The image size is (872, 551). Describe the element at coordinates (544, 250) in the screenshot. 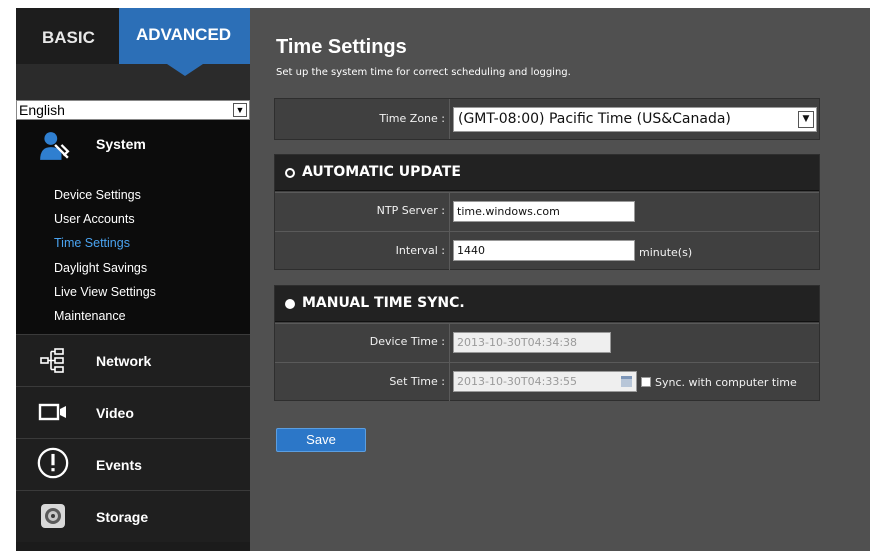

I see `interval-input: 1440` at that location.